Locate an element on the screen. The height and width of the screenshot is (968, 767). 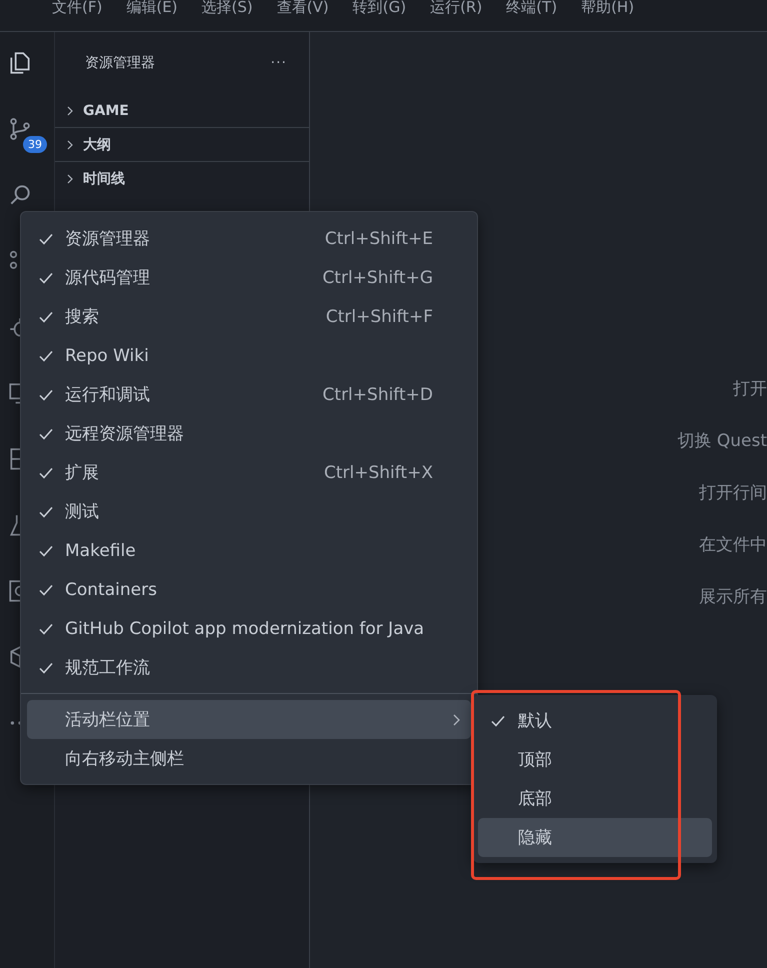
menu-item: 扩展 Ctrl+Shift+X is located at coordinates (249, 472).